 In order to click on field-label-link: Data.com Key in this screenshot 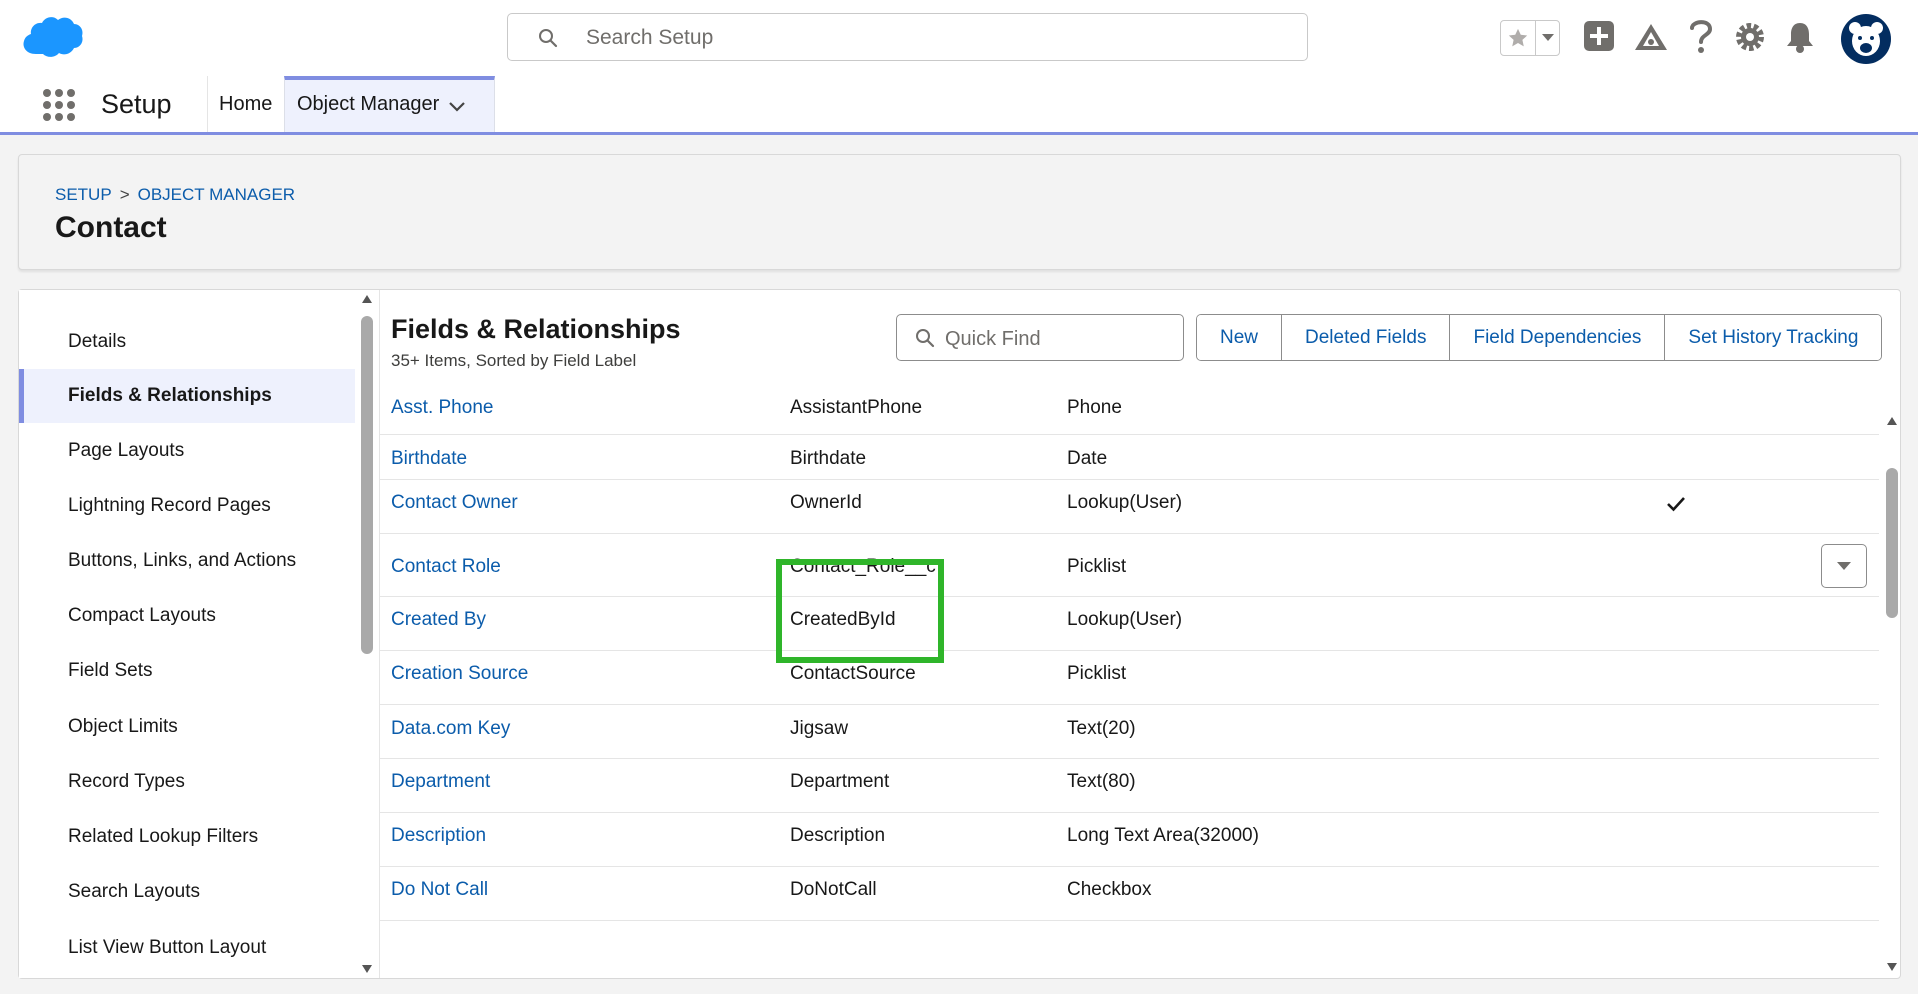, I will do `click(450, 729)`.